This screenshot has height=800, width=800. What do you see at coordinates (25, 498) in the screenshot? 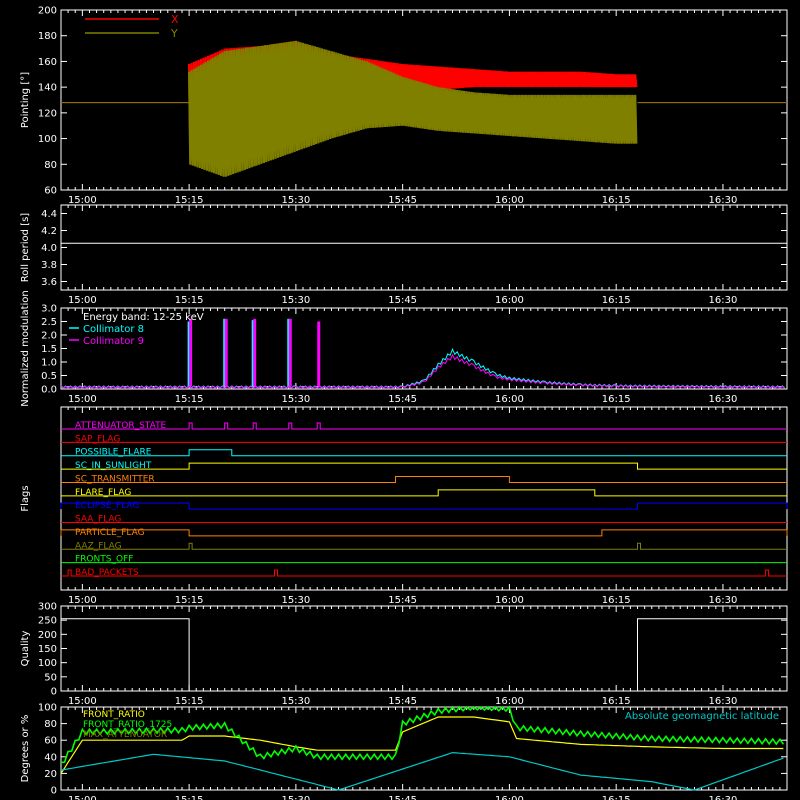
I see `y-axis-label: Flags` at bounding box center [25, 498].